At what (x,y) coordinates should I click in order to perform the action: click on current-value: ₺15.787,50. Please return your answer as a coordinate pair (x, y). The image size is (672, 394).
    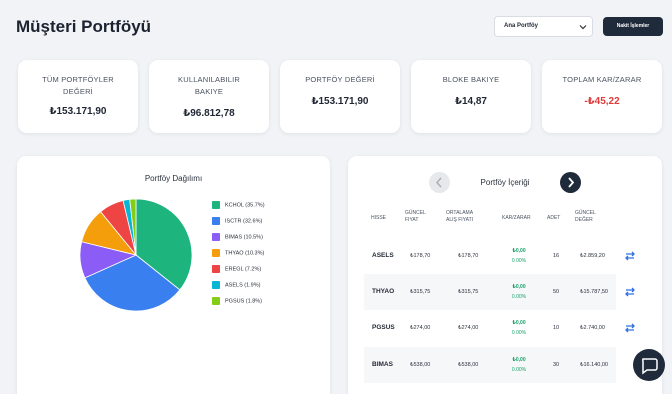
    Looking at the image, I should click on (594, 292).